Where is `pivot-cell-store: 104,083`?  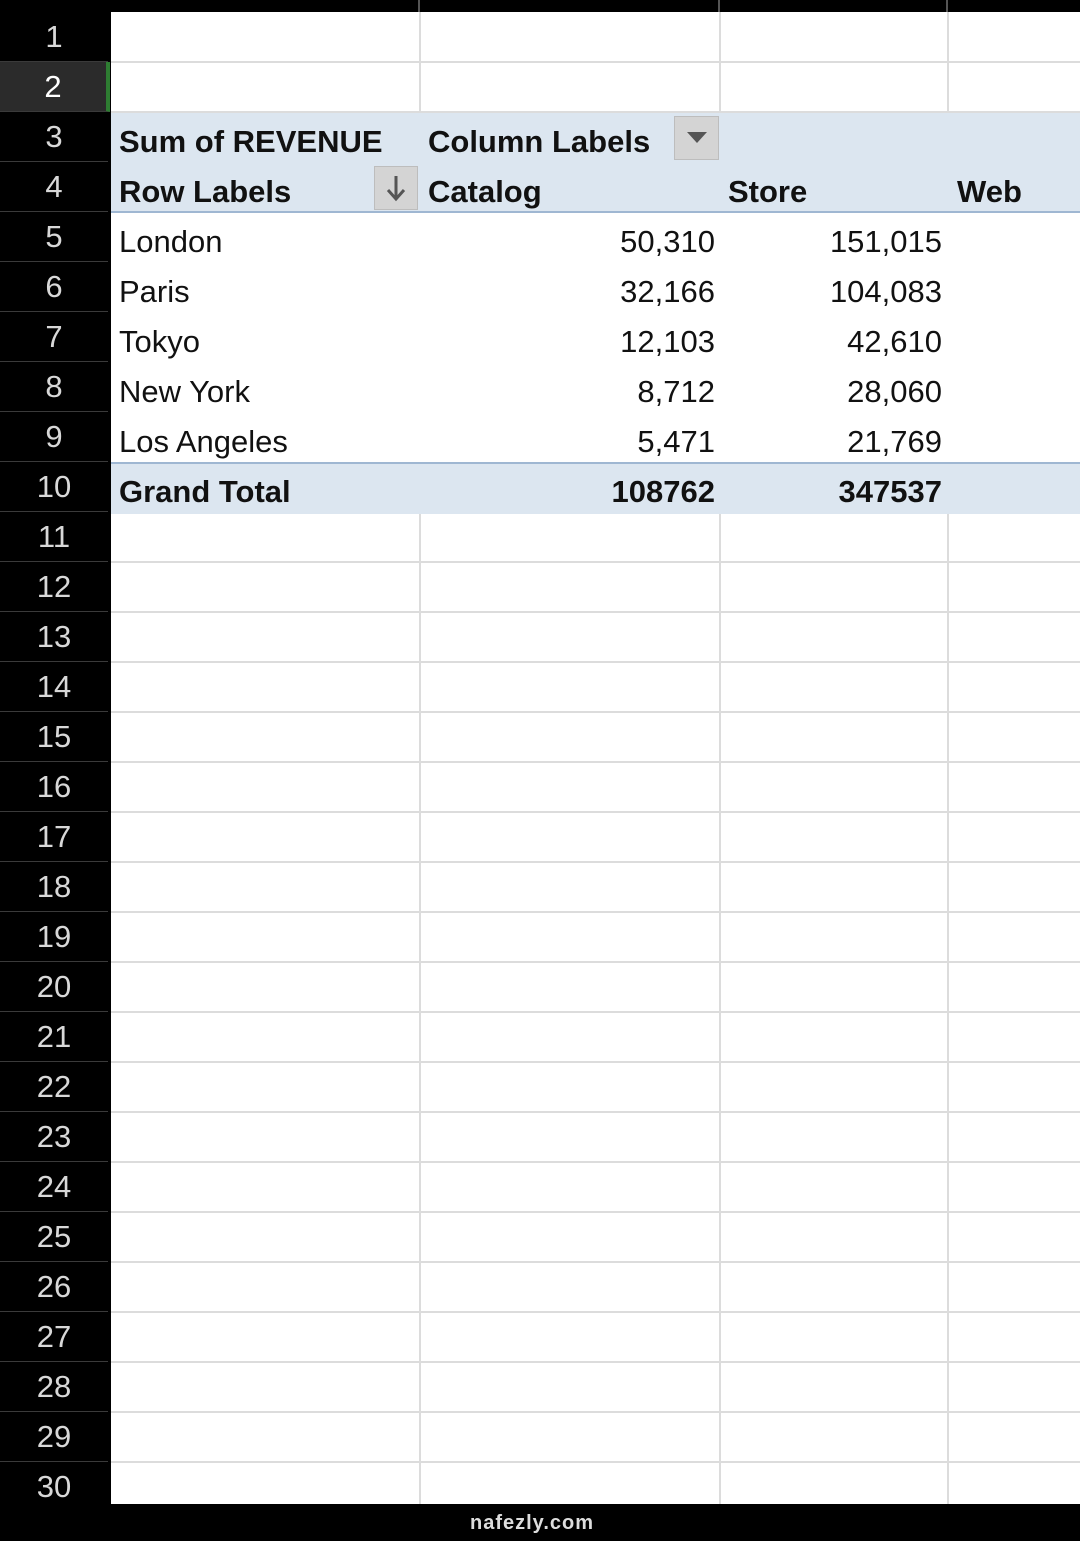 pivot-cell-store: 104,083 is located at coordinates (836, 292).